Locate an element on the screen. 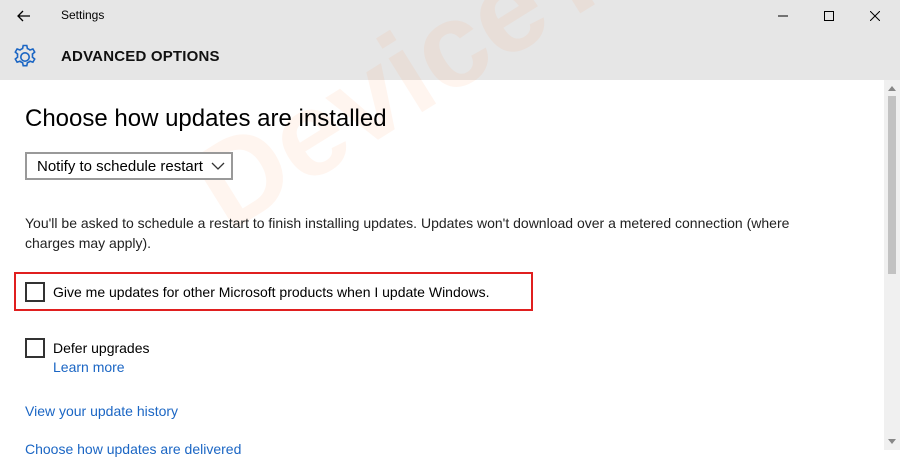 The width and height of the screenshot is (900, 457). scroll-down-button is located at coordinates (892, 442).